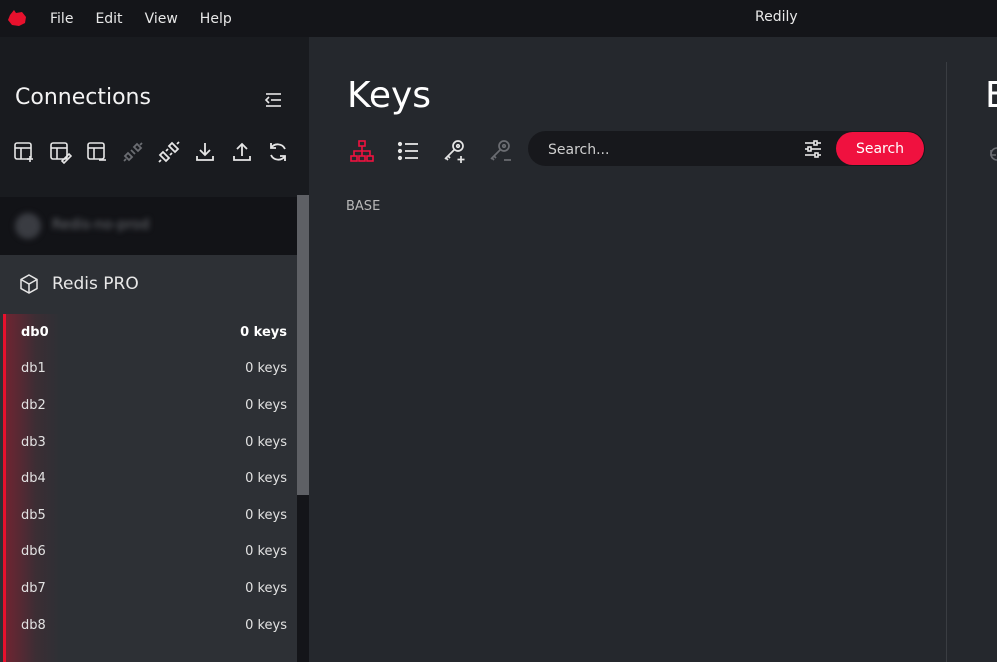  Describe the element at coordinates (992, 154) in the screenshot. I see `undo-icon` at that location.